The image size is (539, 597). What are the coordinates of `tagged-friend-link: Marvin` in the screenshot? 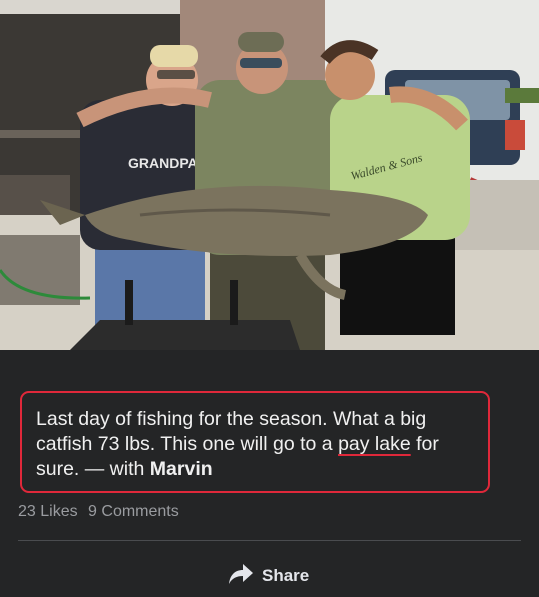 It's located at (181, 469).